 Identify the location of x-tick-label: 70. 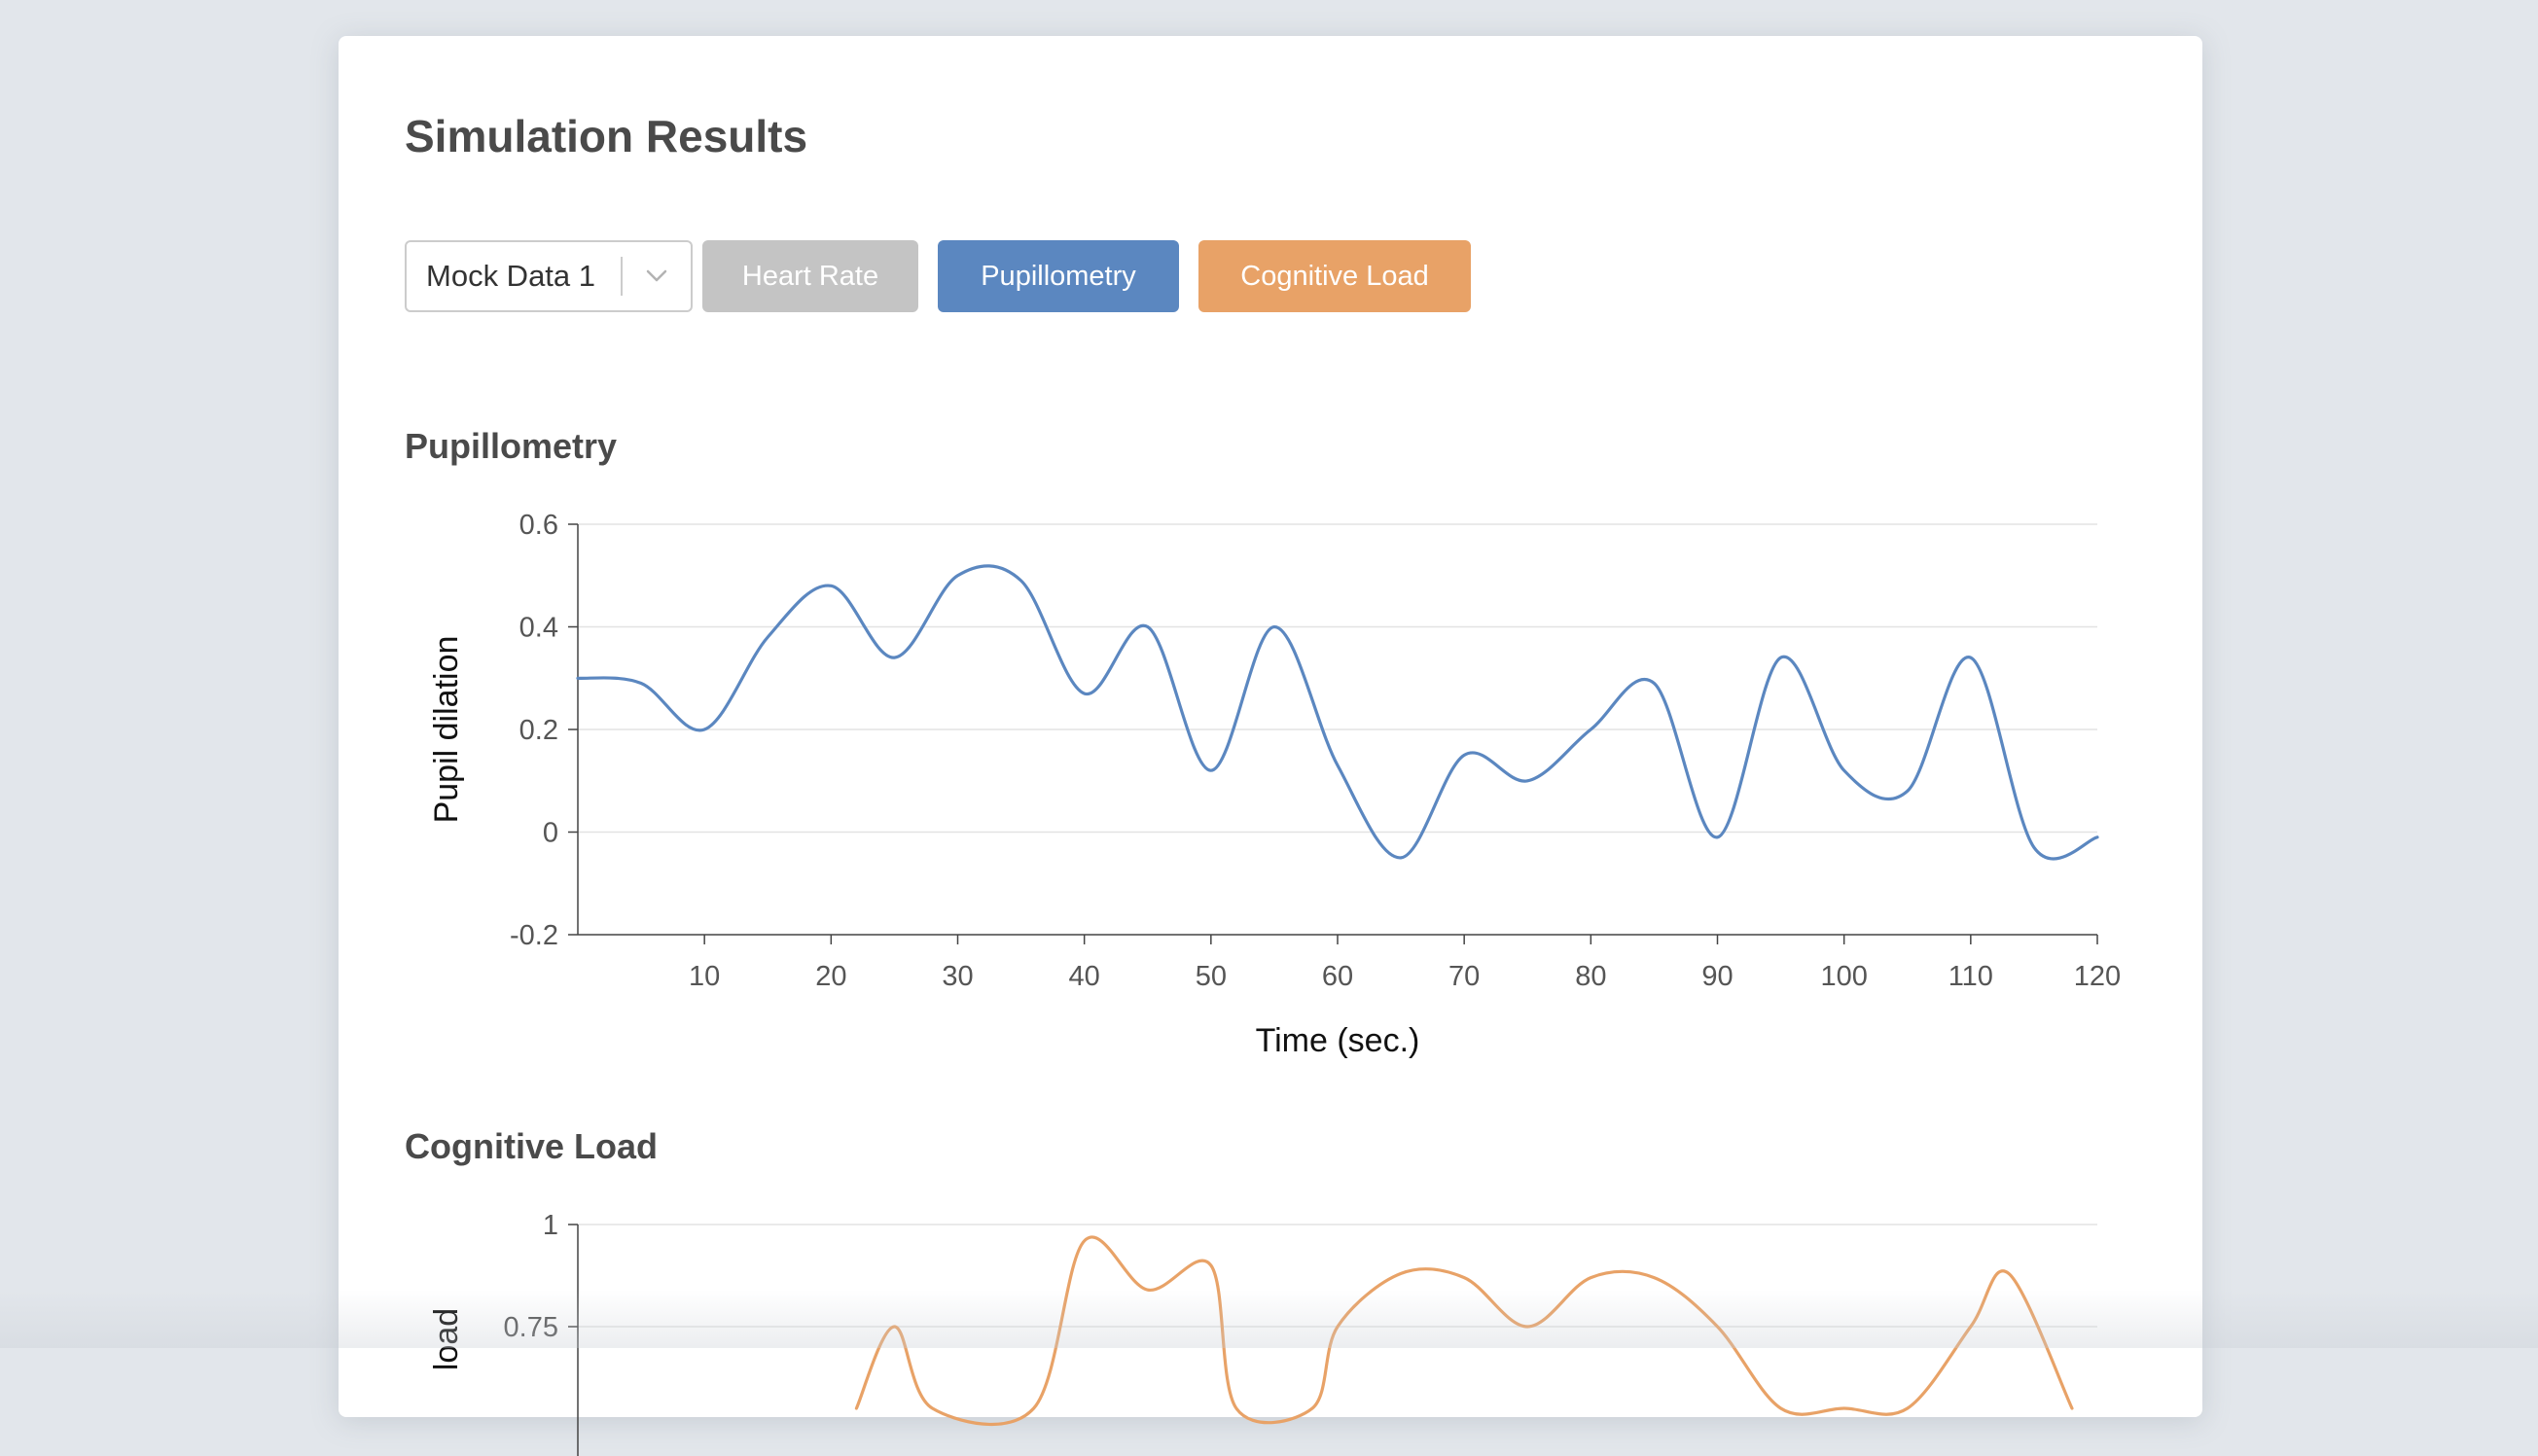
(1464, 976).